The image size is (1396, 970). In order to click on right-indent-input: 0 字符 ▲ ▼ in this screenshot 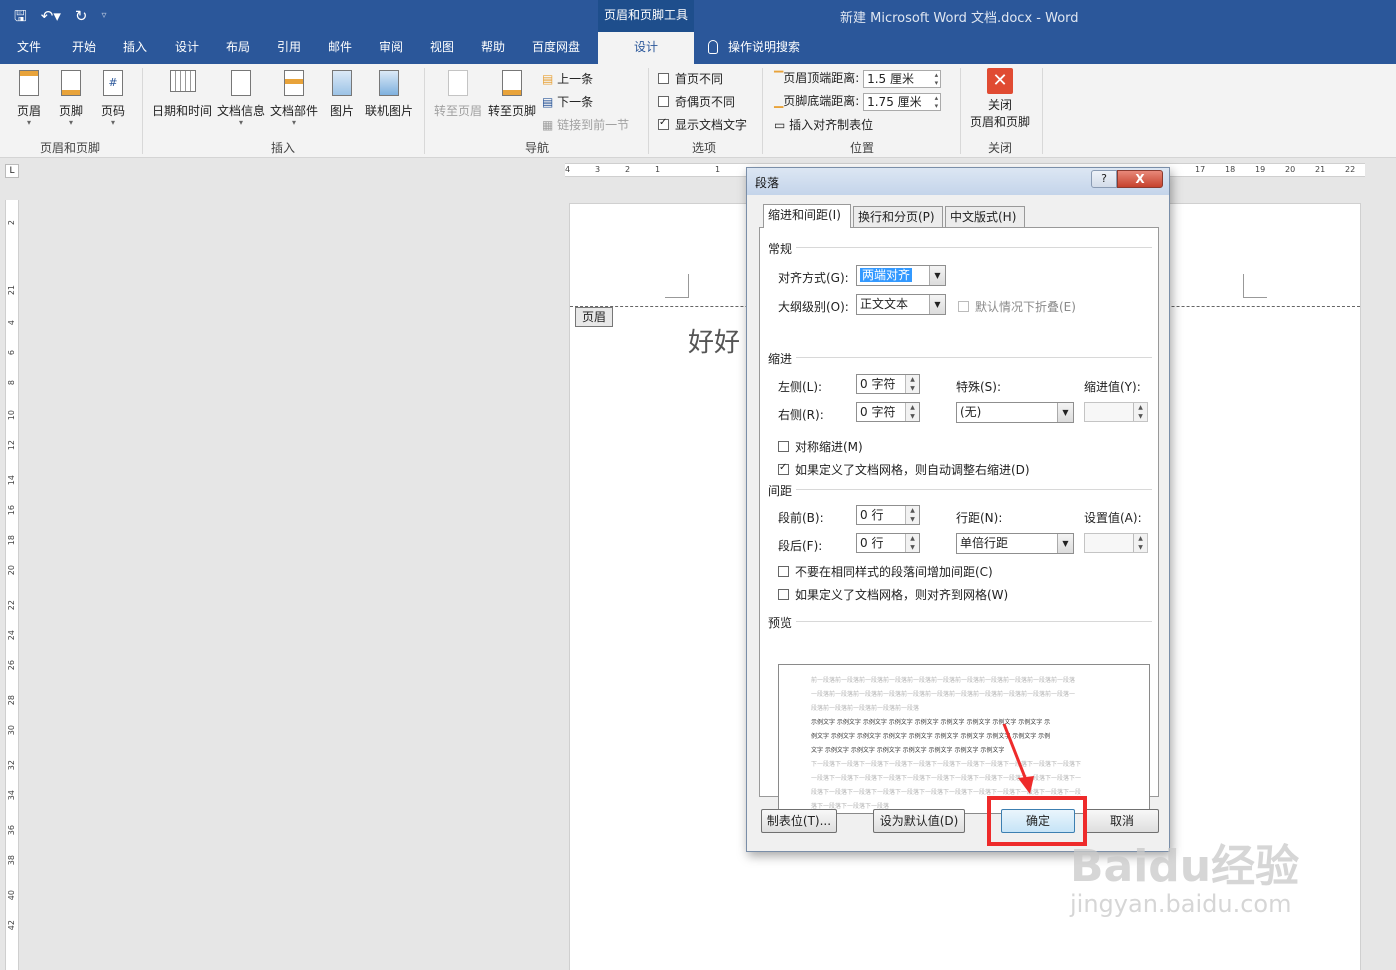, I will do `click(888, 412)`.